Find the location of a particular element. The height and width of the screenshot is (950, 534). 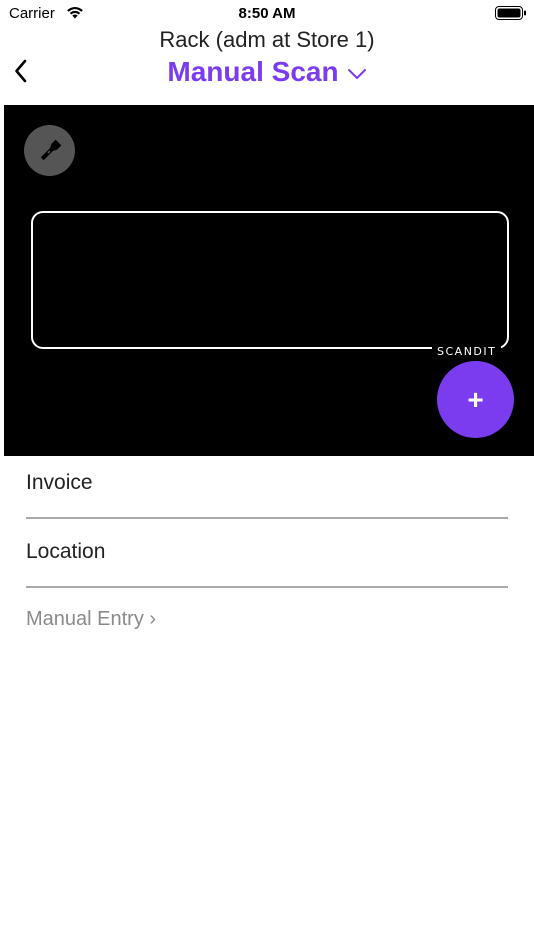

nav-subtitle: Rack (adm at Store 1) is located at coordinates (267, 39).